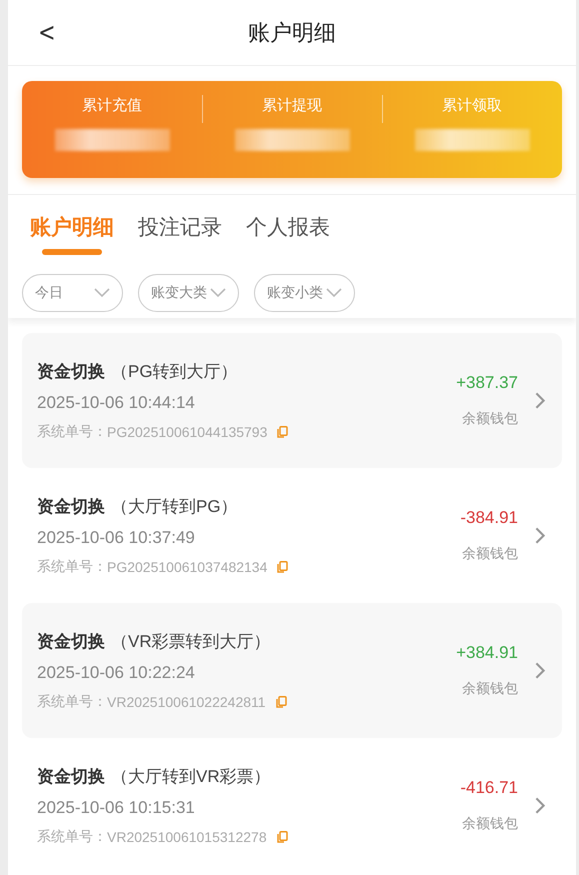 This screenshot has height=875, width=579. I want to click on filter-dropdown: 今日, so click(72, 293).